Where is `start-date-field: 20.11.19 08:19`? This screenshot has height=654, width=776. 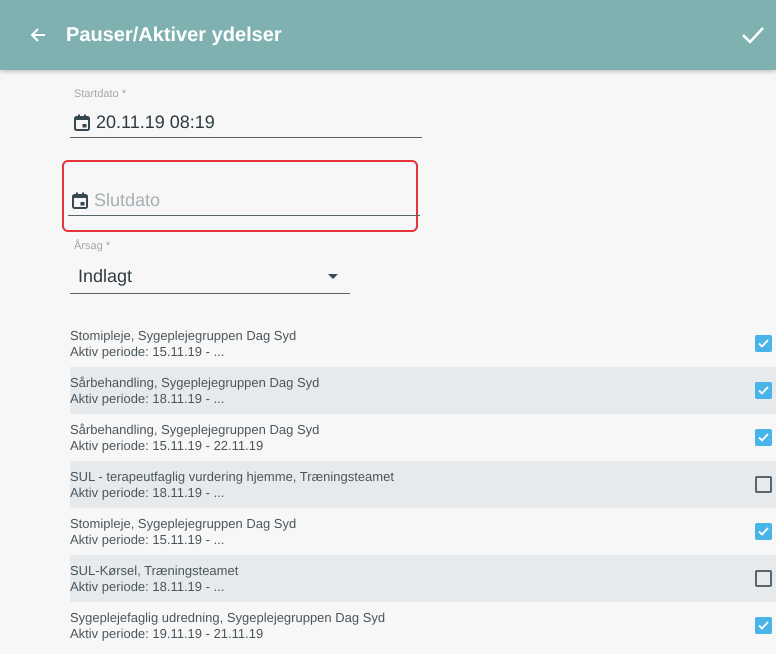 start-date-field: 20.11.19 08:19 is located at coordinates (246, 122).